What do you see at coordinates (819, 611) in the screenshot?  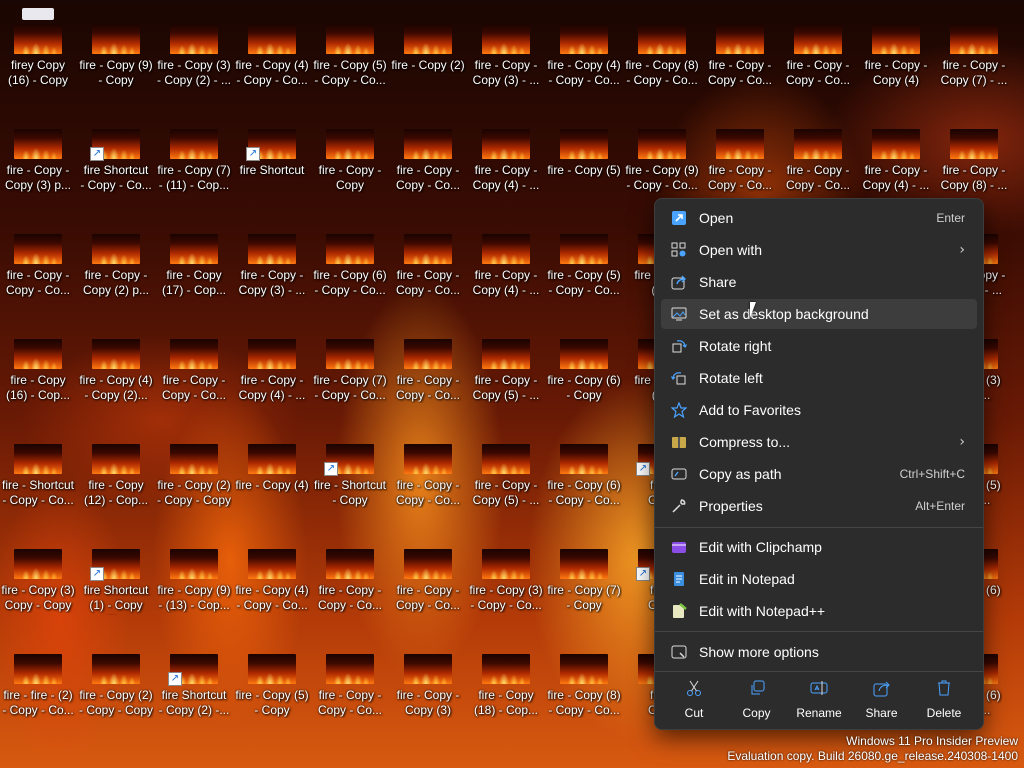 I see `menu-item-edit-with-notepadpp: Edit with Notepad++` at bounding box center [819, 611].